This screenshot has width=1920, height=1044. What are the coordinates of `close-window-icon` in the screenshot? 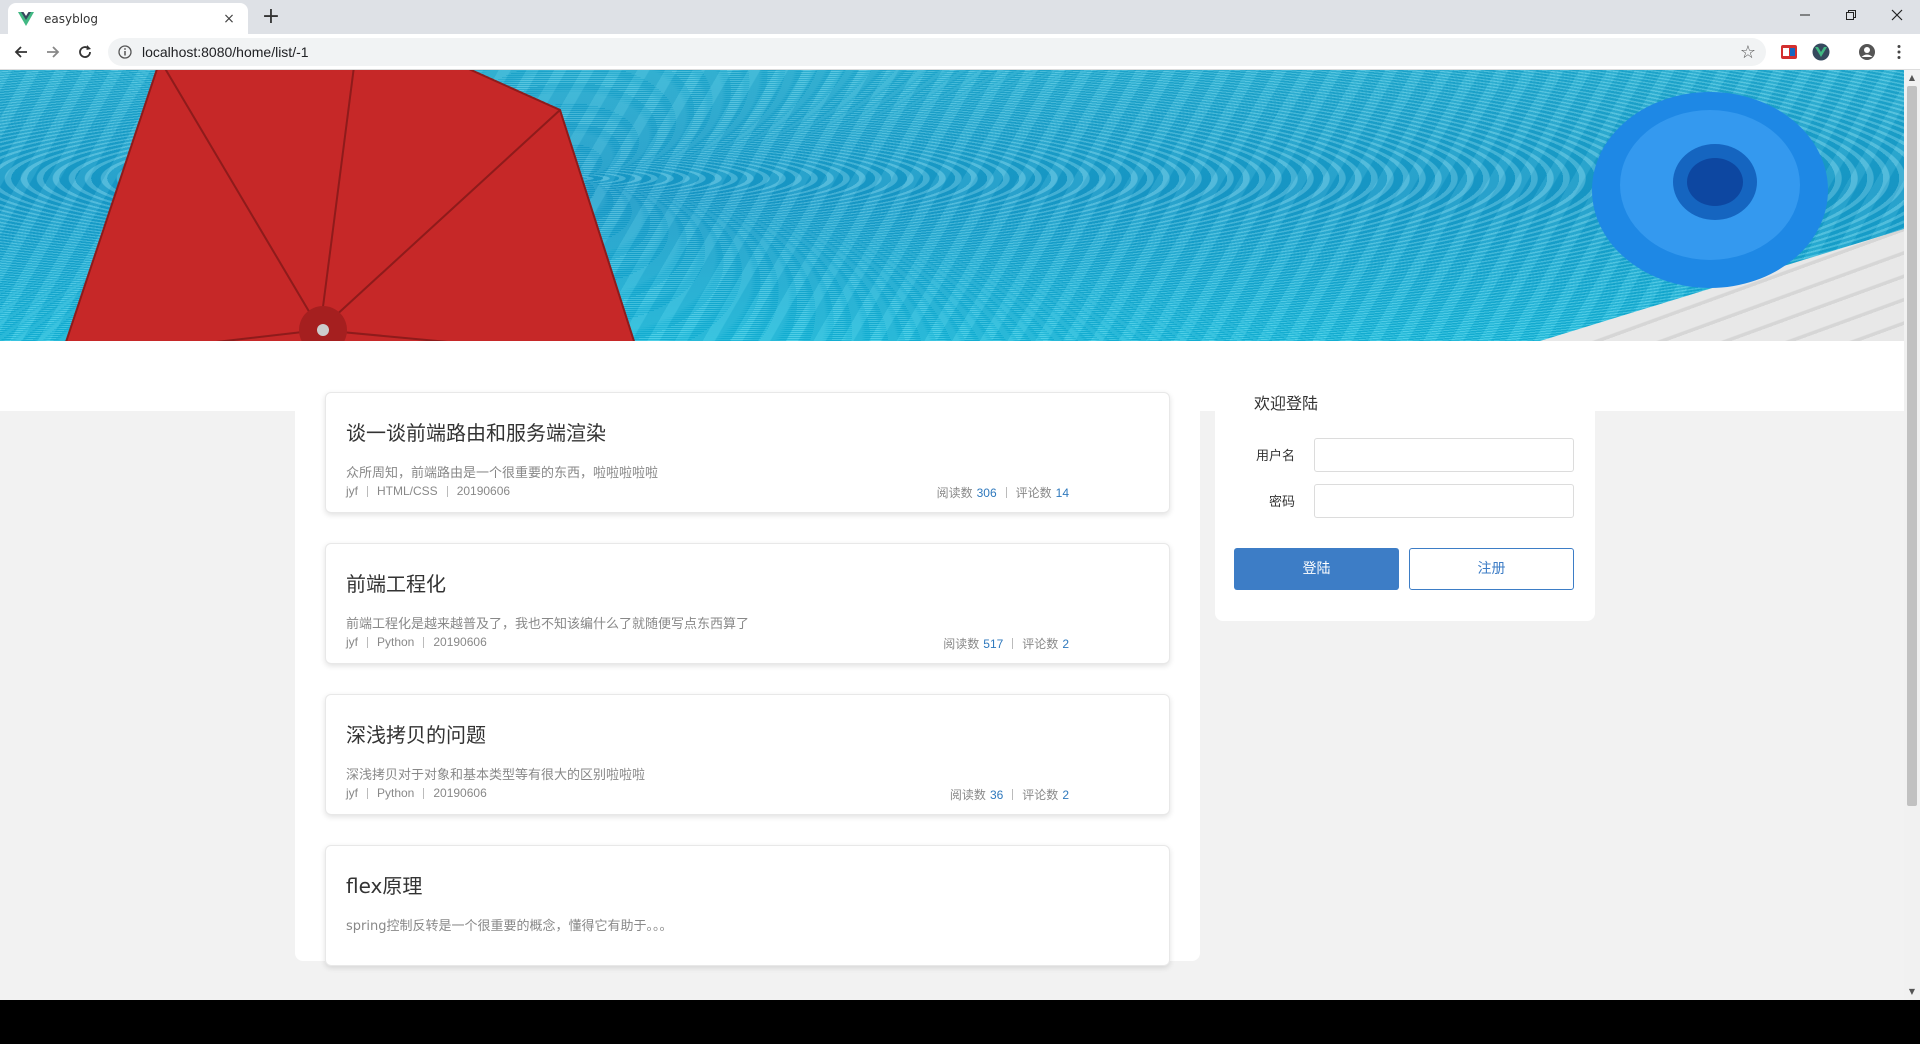 It's located at (1897, 15).